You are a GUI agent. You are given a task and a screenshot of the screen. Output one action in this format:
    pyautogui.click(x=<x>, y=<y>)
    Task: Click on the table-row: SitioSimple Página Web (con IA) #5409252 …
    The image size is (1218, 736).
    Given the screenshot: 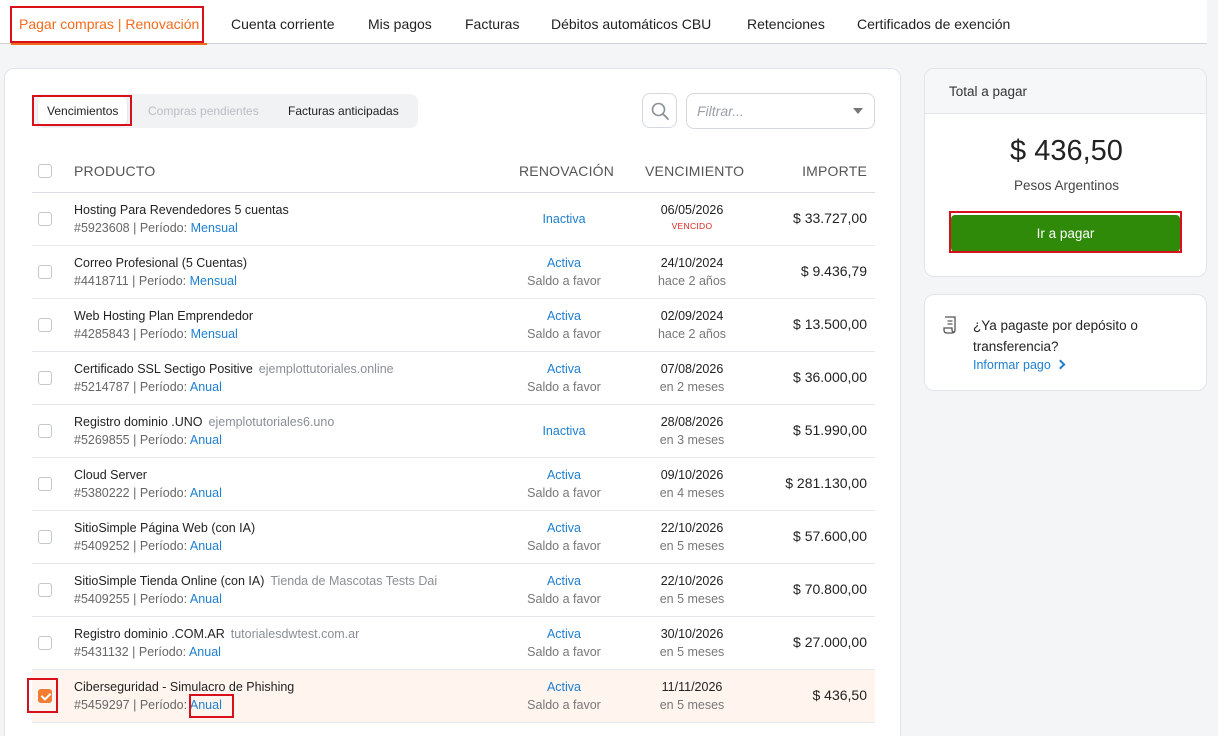 What is the action you would take?
    pyautogui.click(x=453, y=537)
    